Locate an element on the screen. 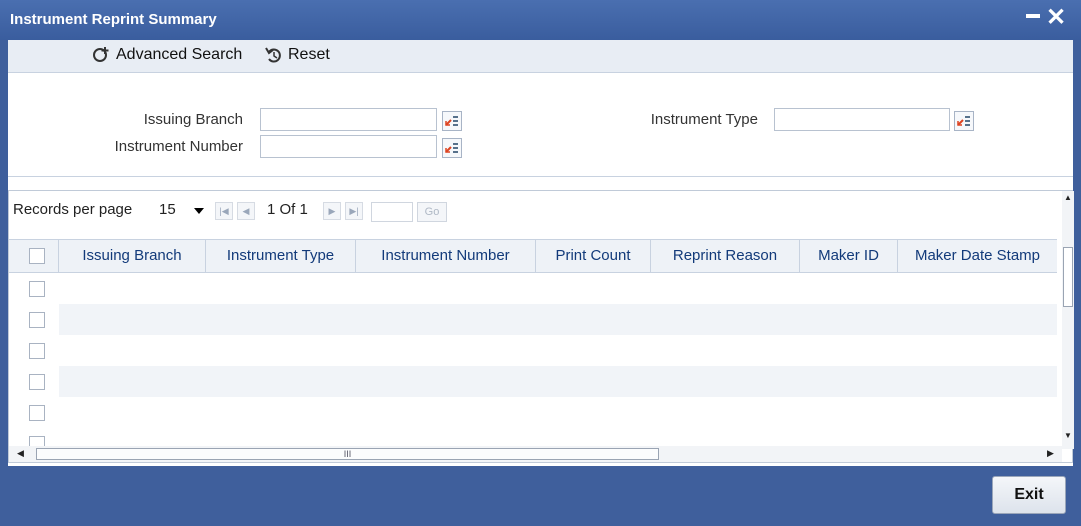  vertical-scroll-thumb is located at coordinates (1068, 277).